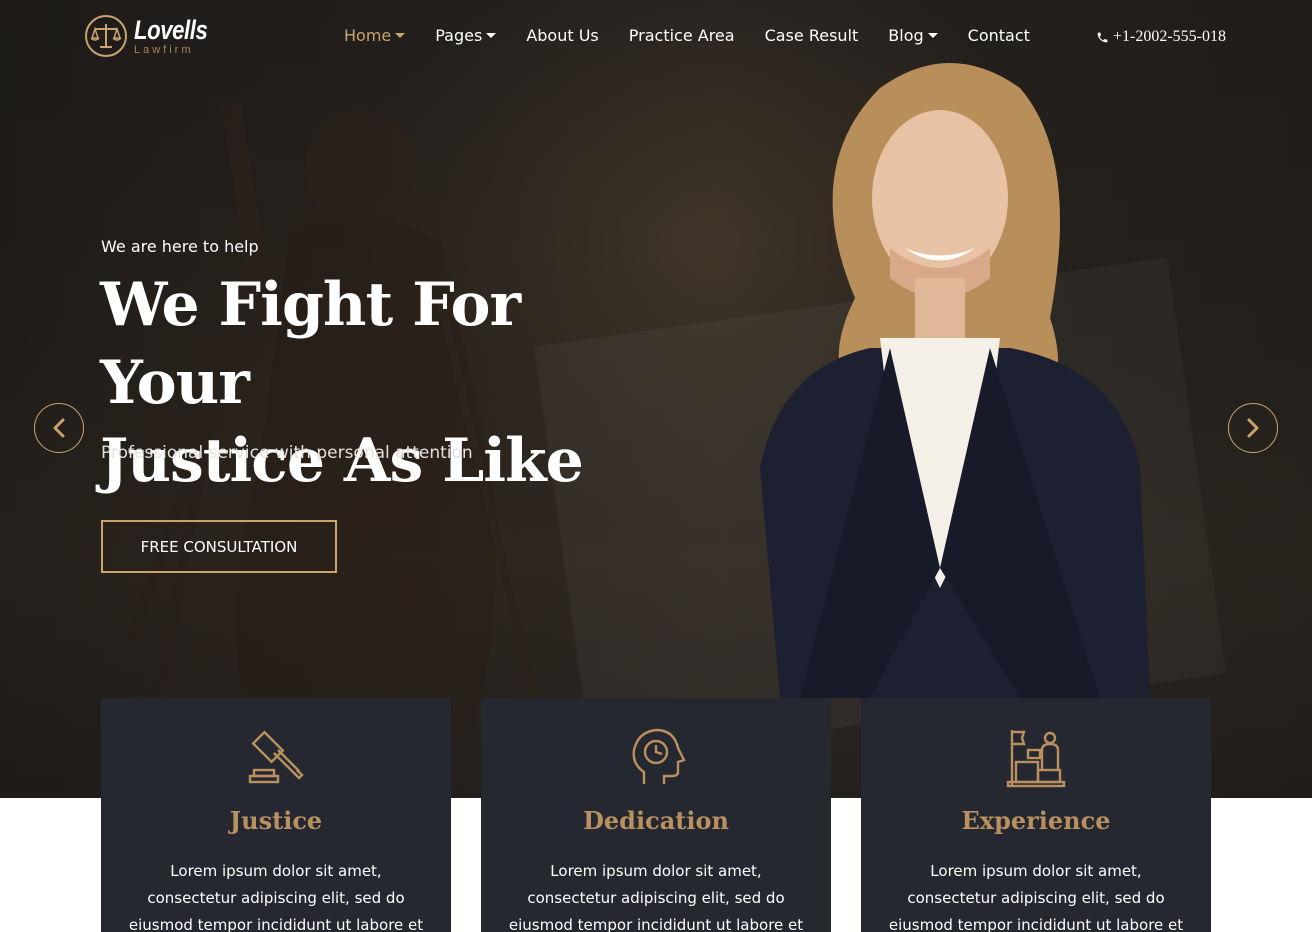 This screenshot has width=1312, height=932. I want to click on nav-item-pages: Pages, so click(466, 35).